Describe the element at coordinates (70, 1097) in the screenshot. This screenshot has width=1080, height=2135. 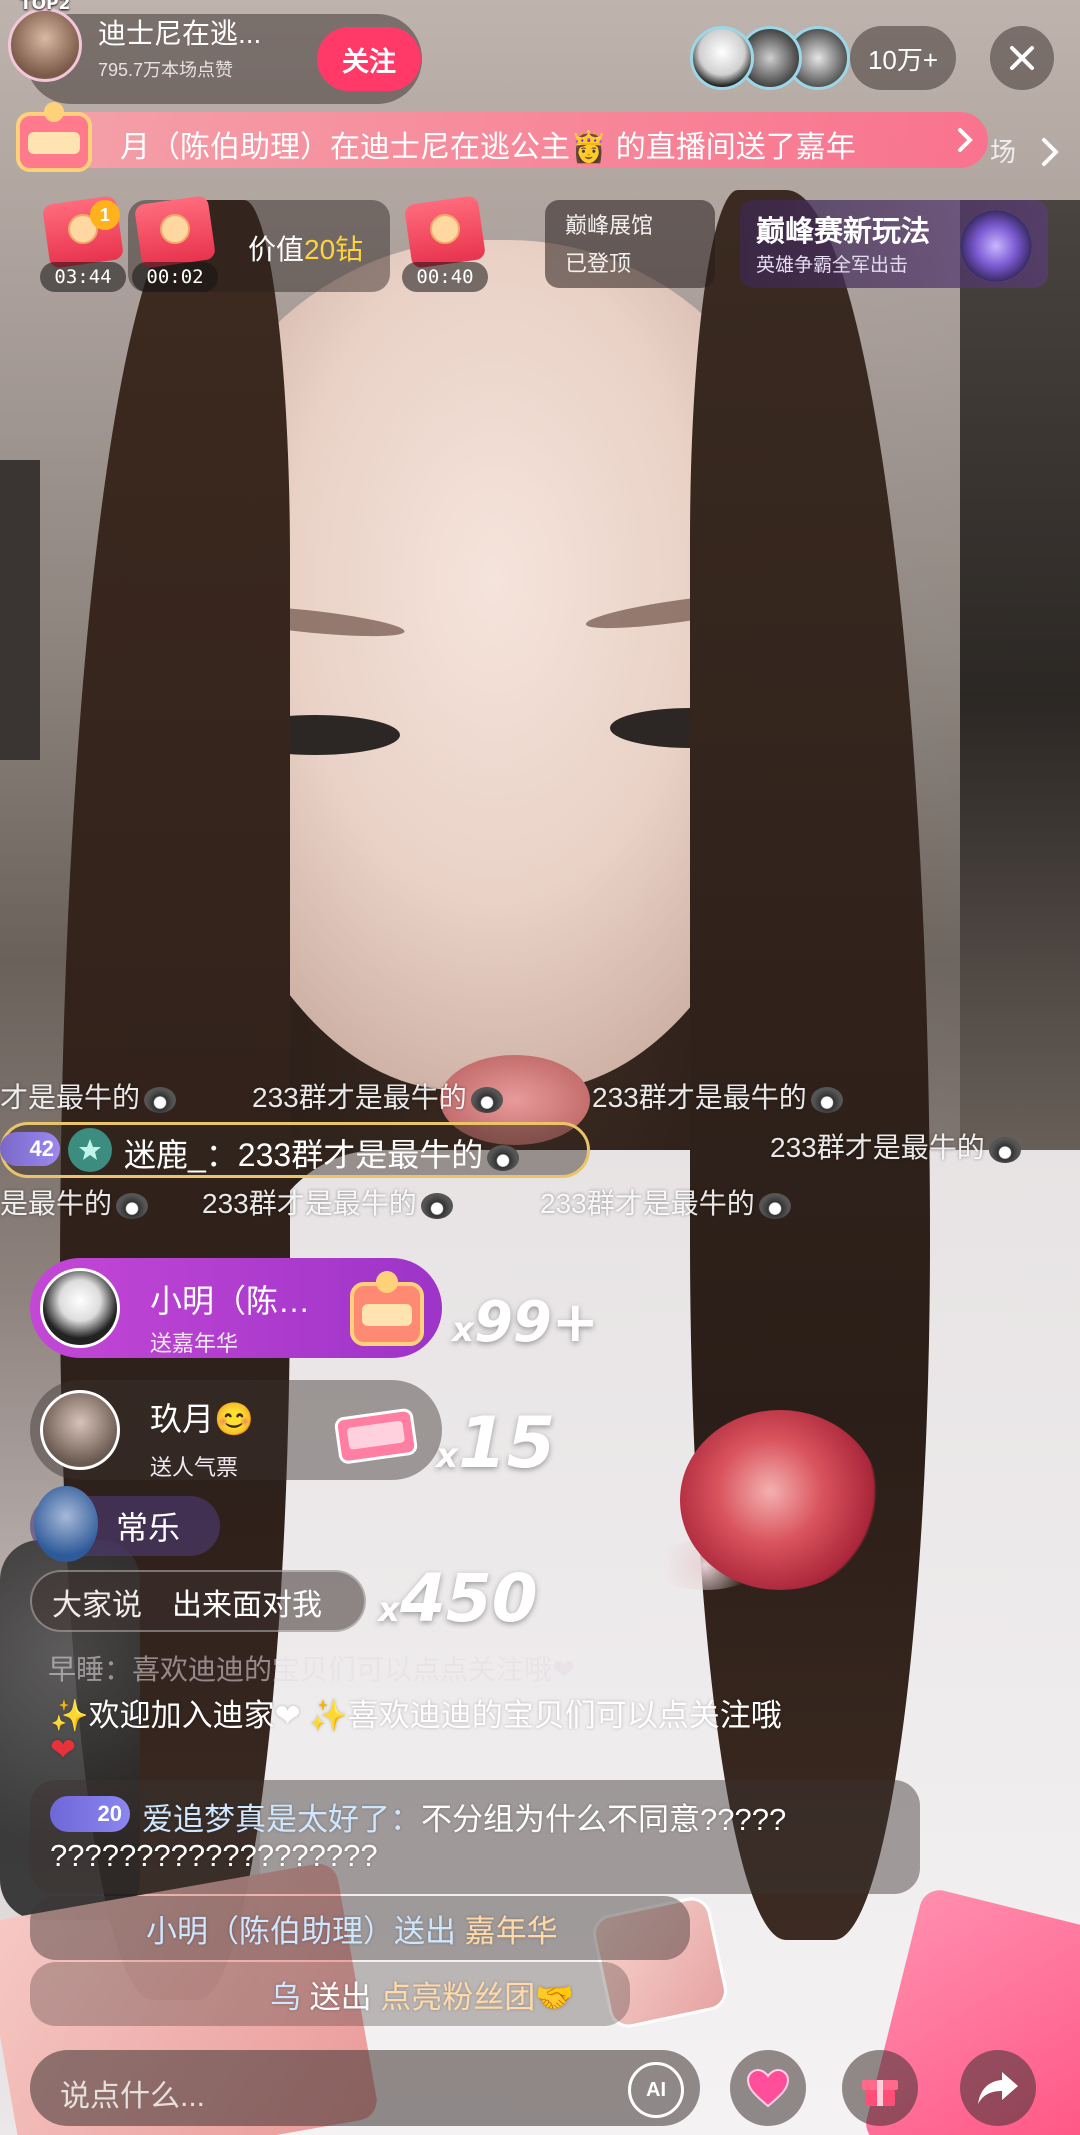
I see `danmaku-text: 才是最牛的` at that location.